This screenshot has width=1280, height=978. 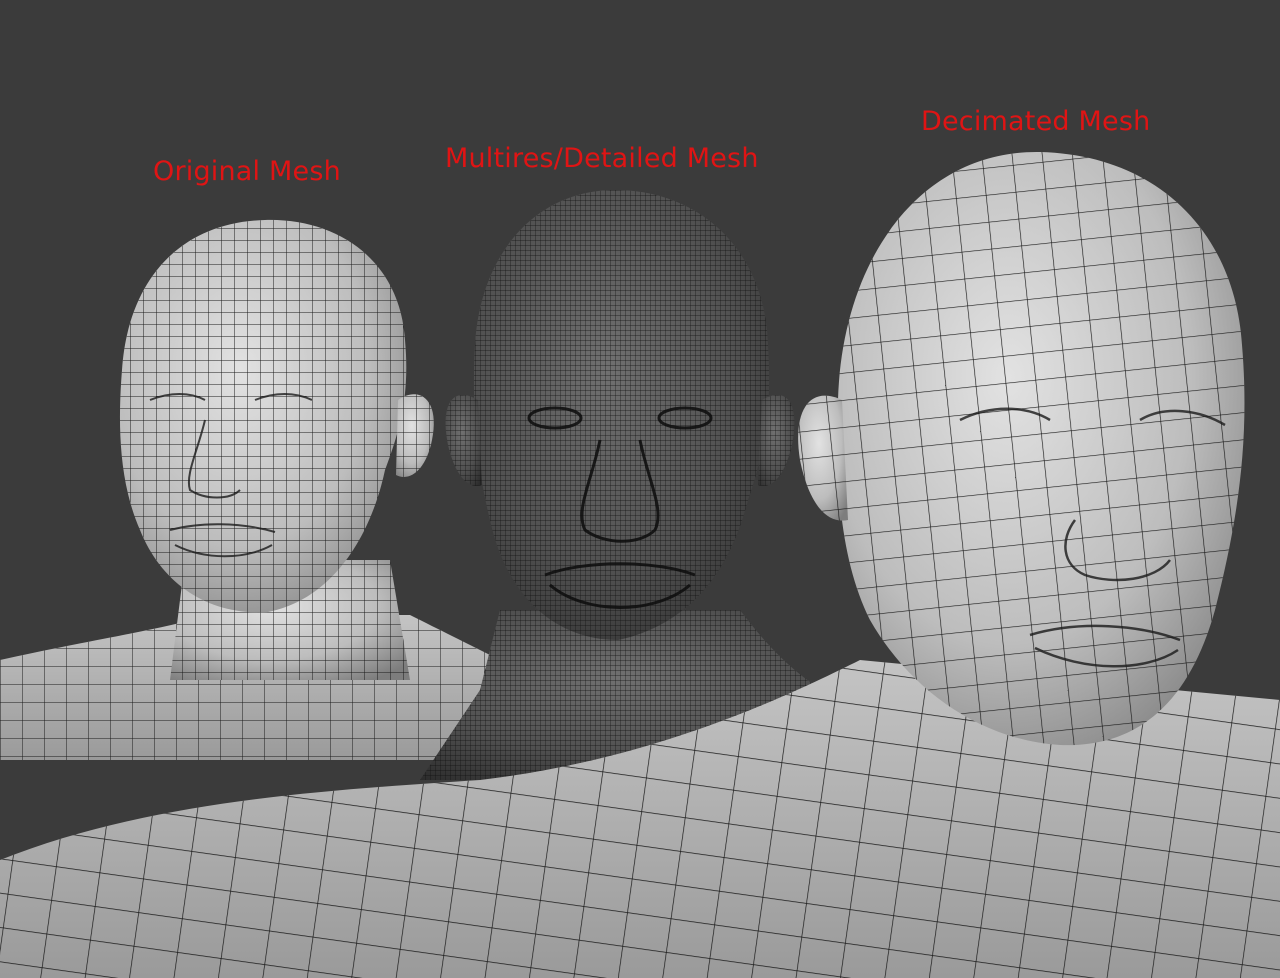 I want to click on label-decimated-mesh: Decimated Mesh, so click(x=1036, y=121).